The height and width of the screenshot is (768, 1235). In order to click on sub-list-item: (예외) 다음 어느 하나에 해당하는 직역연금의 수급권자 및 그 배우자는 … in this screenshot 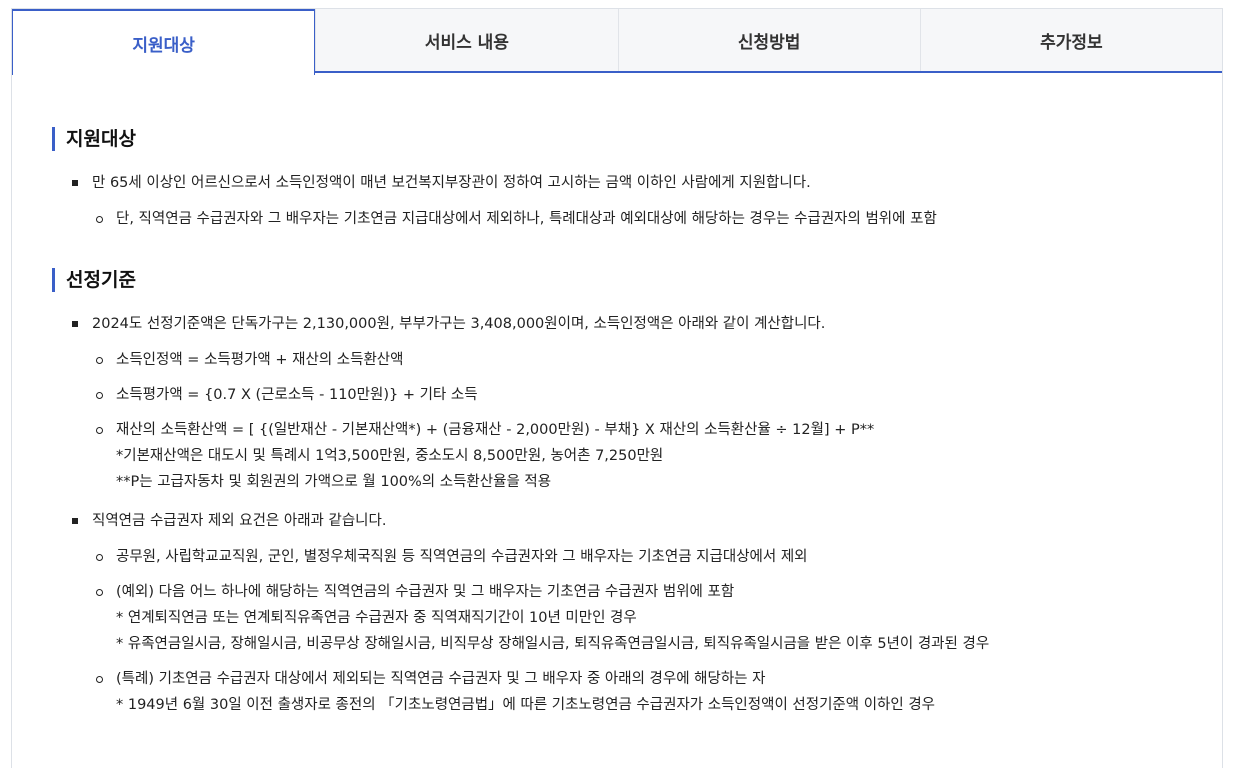, I will do `click(637, 618)`.